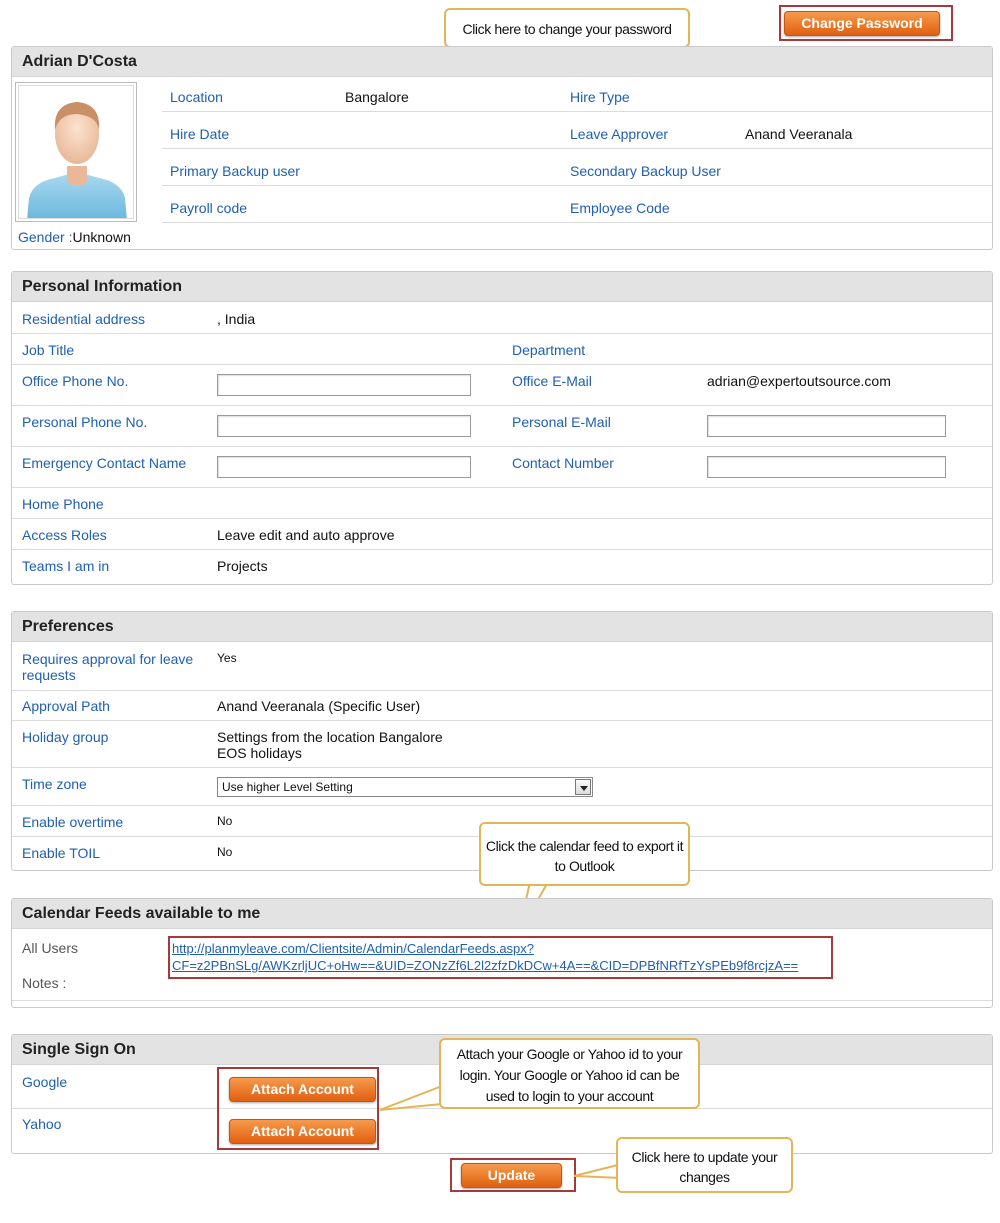 The height and width of the screenshot is (1223, 1000). What do you see at coordinates (619, 134) in the screenshot?
I see `leave-approver-label: Leave Approver` at bounding box center [619, 134].